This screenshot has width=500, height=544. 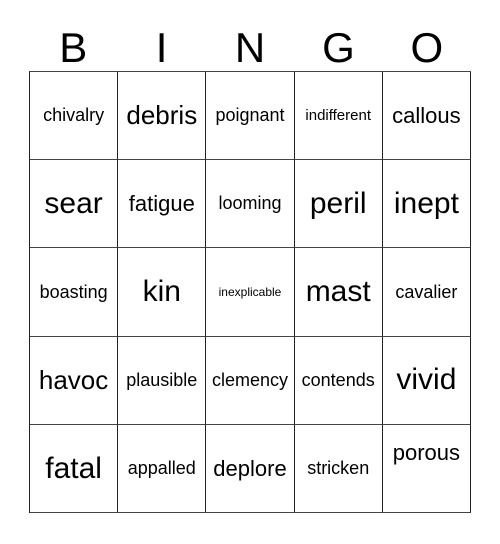 I want to click on bingo-cell-label: fatal, so click(x=73, y=468).